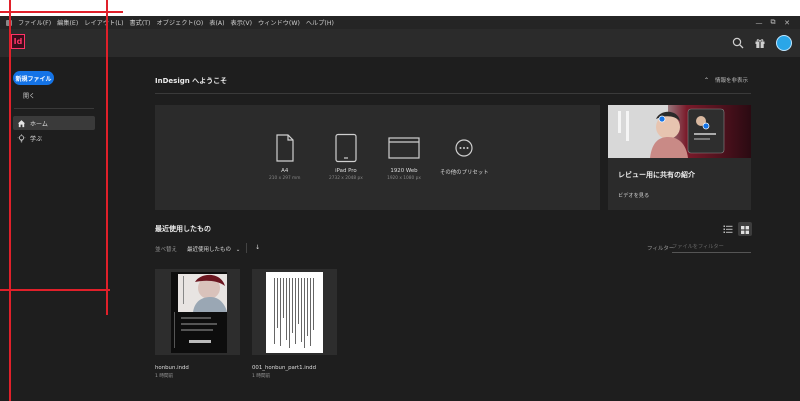  Describe the element at coordinates (346, 178) in the screenshot. I see `preset-size: 2732 x 2048 px` at that location.